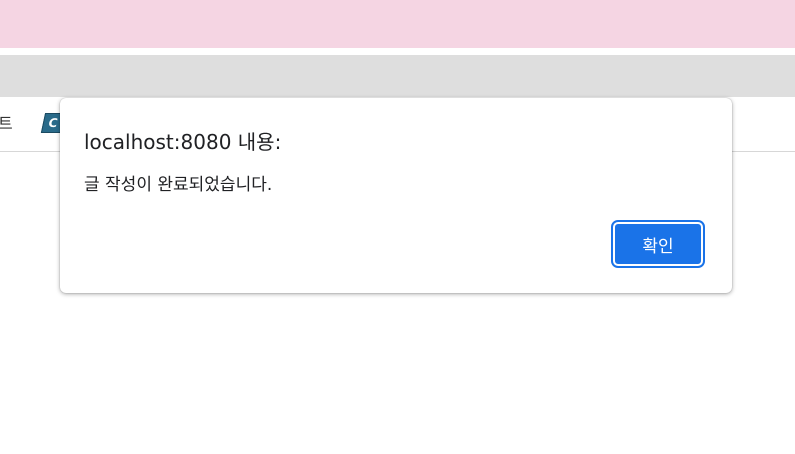 Image resolution: width=795 pixels, height=454 pixels. What do you see at coordinates (397, 76) in the screenshot?
I see `browser-toolbar` at bounding box center [397, 76].